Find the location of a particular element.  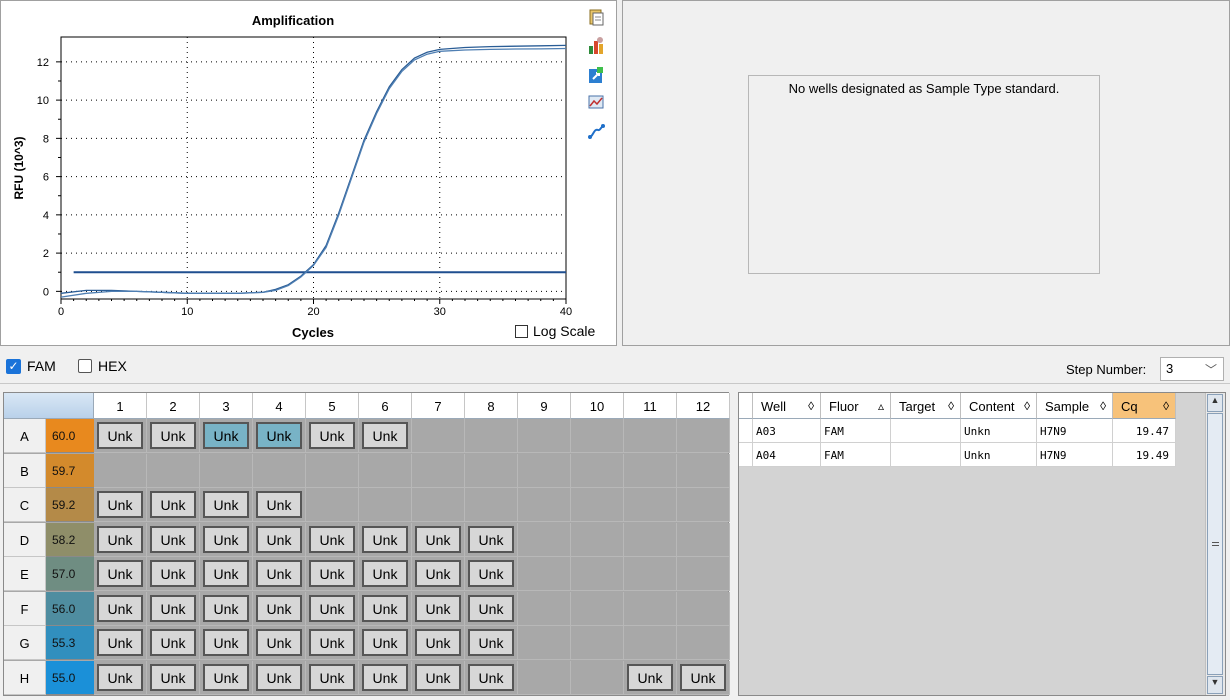

results-column-header: Content ◊ is located at coordinates (999, 406).